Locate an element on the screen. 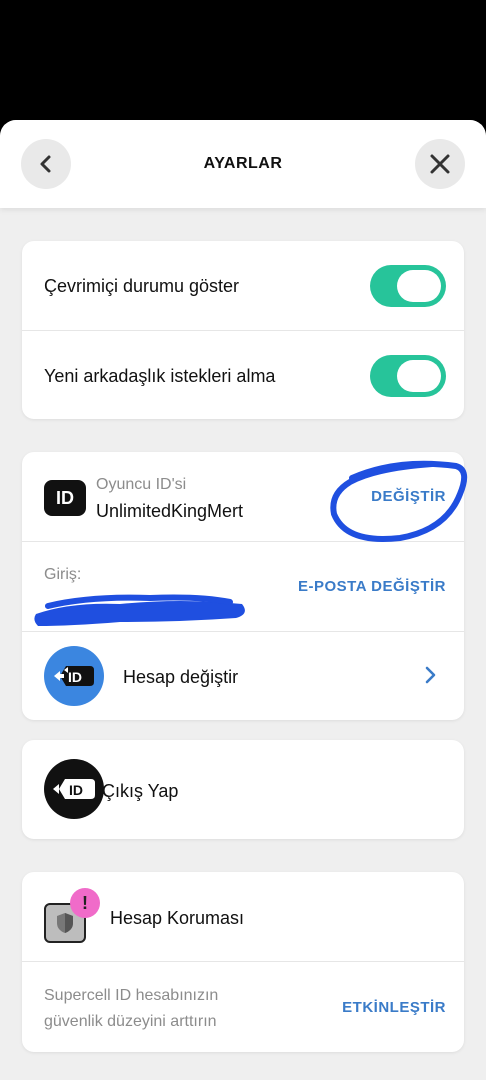  friend-requests-label: Yeni arkadaşlık istekleri alma is located at coordinates (160, 376).